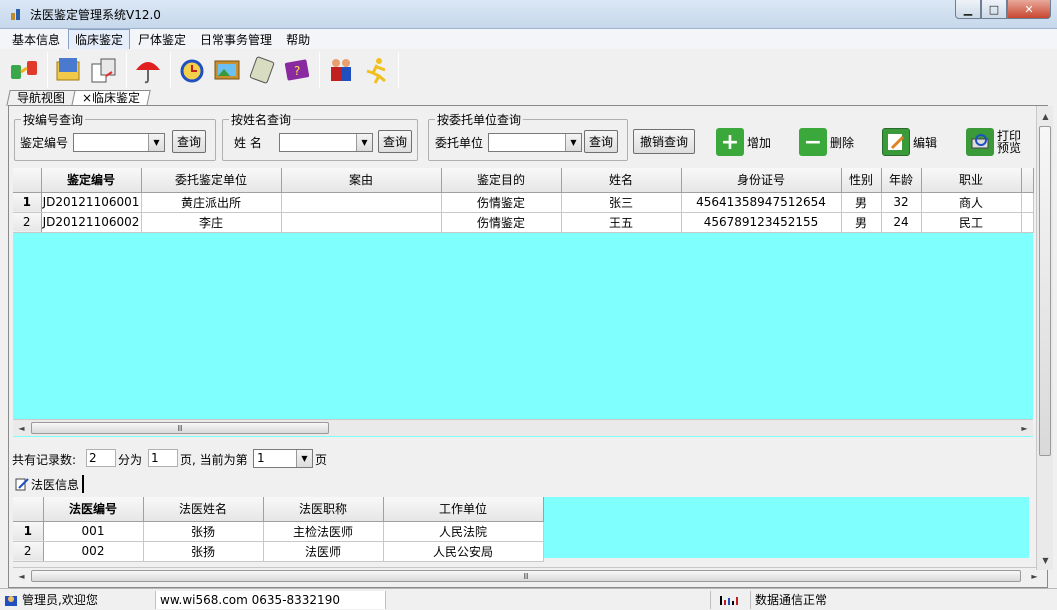  Describe the element at coordinates (119, 142) in the screenshot. I see `number-combo: ▼` at that location.